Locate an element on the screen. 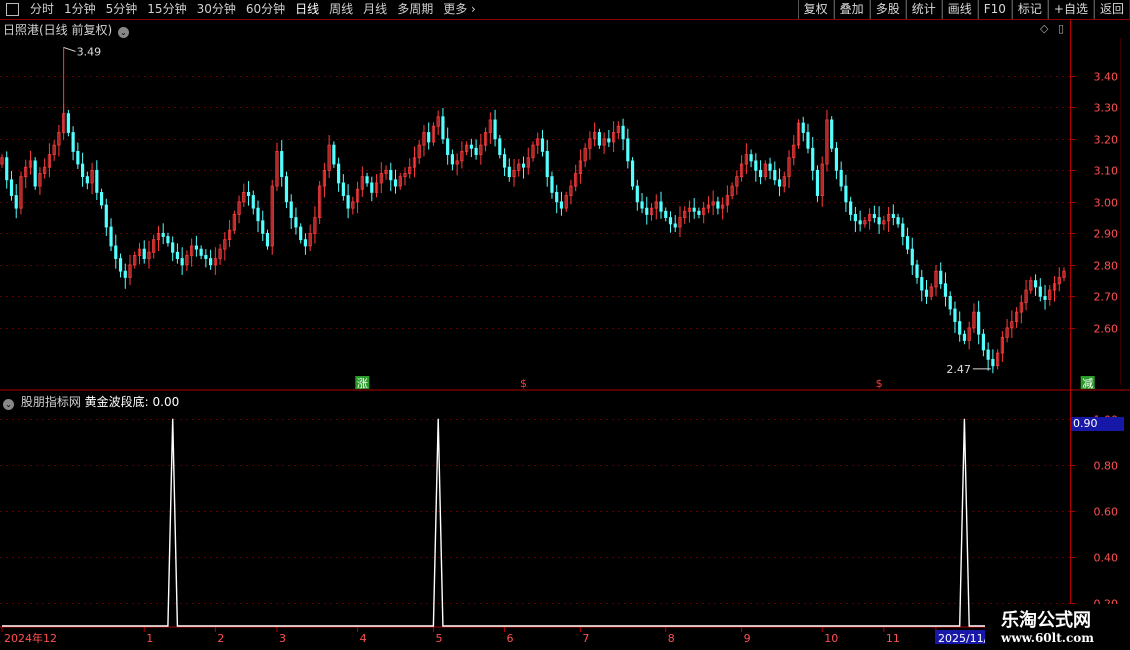 The height and width of the screenshot is (650, 1130). logo-line1: 乐淘公式网 is located at coordinates (1046, 620).